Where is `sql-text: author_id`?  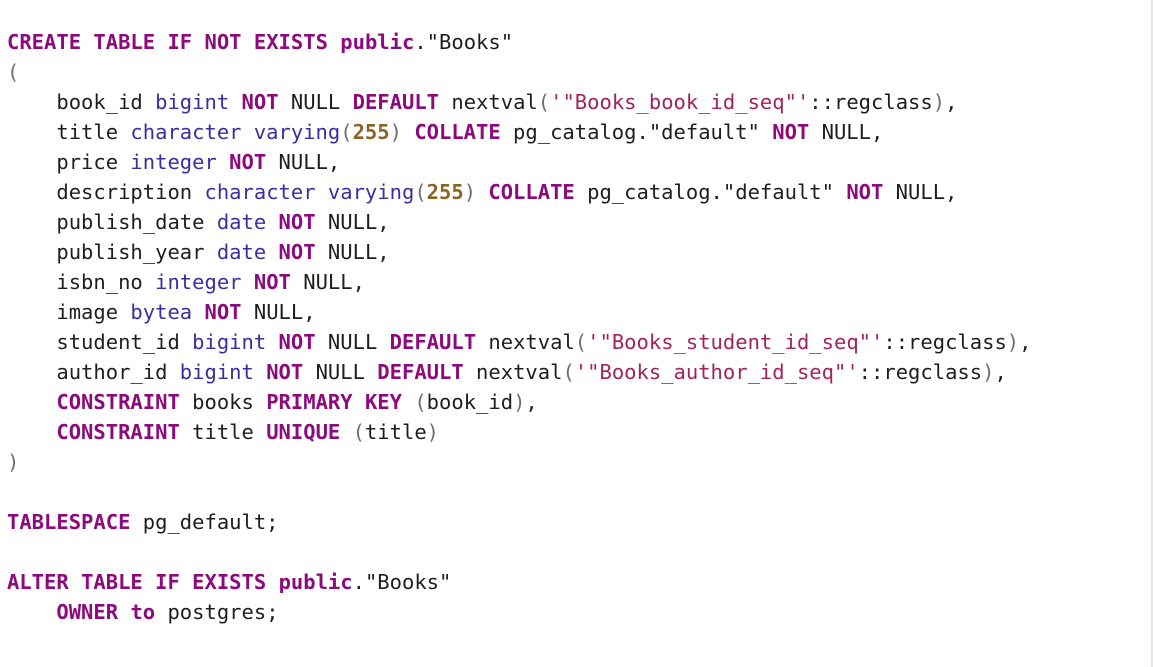 sql-text: author_id is located at coordinates (93, 372).